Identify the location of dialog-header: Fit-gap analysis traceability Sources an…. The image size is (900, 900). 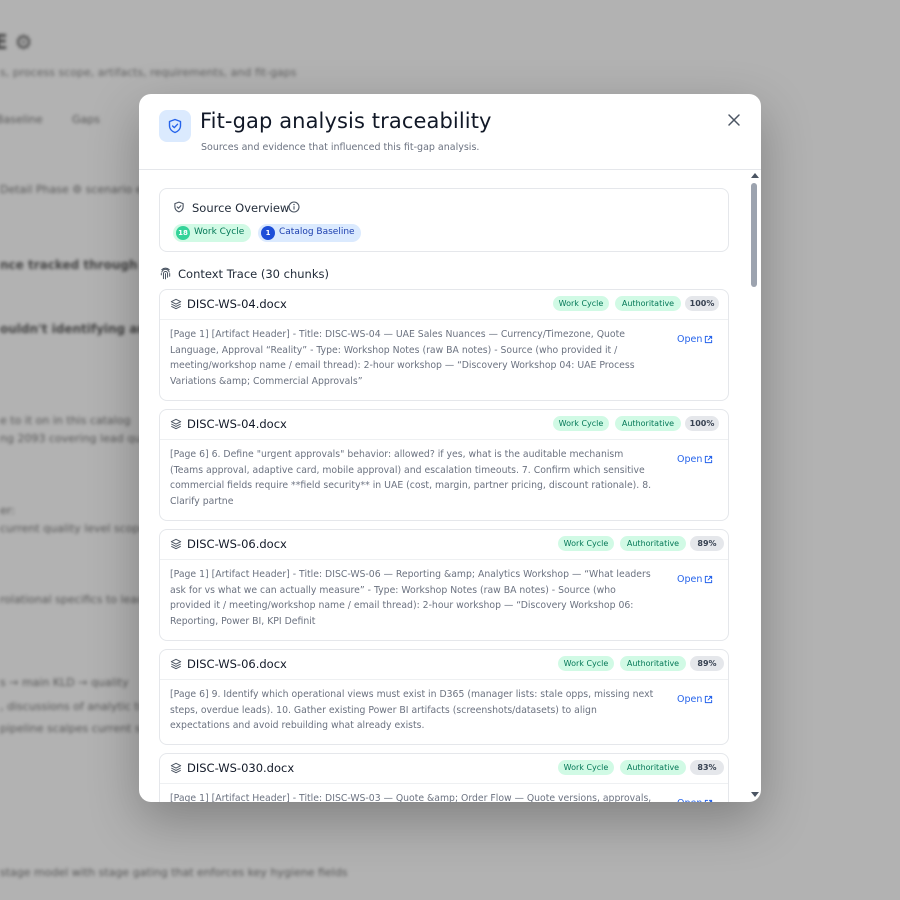
(450, 132).